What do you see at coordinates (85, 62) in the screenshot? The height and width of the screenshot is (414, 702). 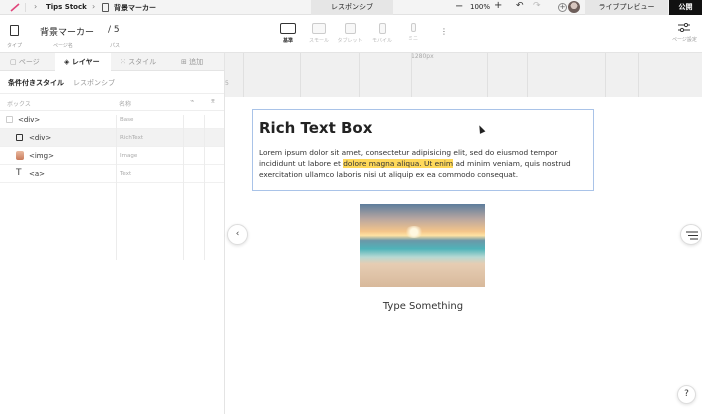 I see `tab-label: レイヤー` at bounding box center [85, 62].